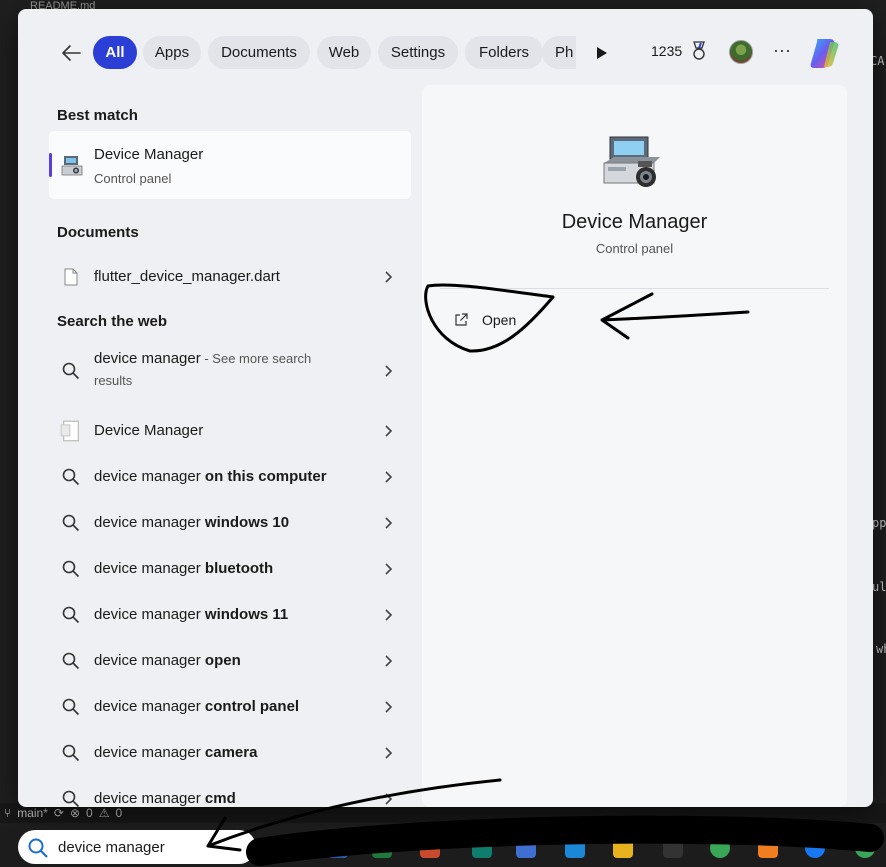  What do you see at coordinates (187, 276) in the screenshot?
I see `document-name: flutter_device_manager.dart` at bounding box center [187, 276].